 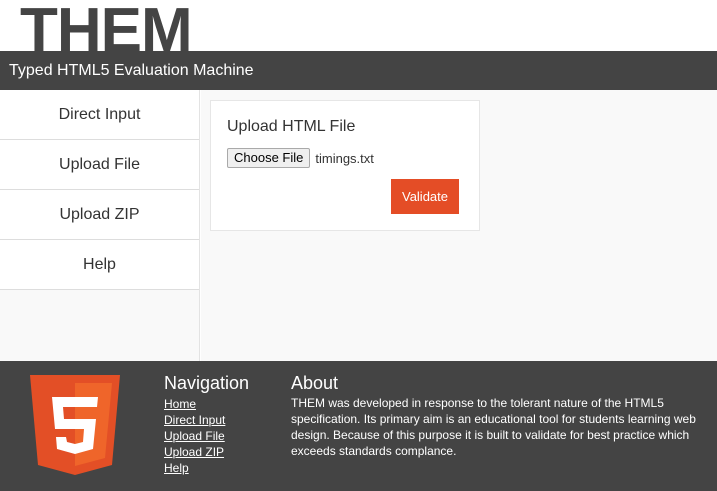 I want to click on footer-about-heading: About, so click(x=315, y=383).